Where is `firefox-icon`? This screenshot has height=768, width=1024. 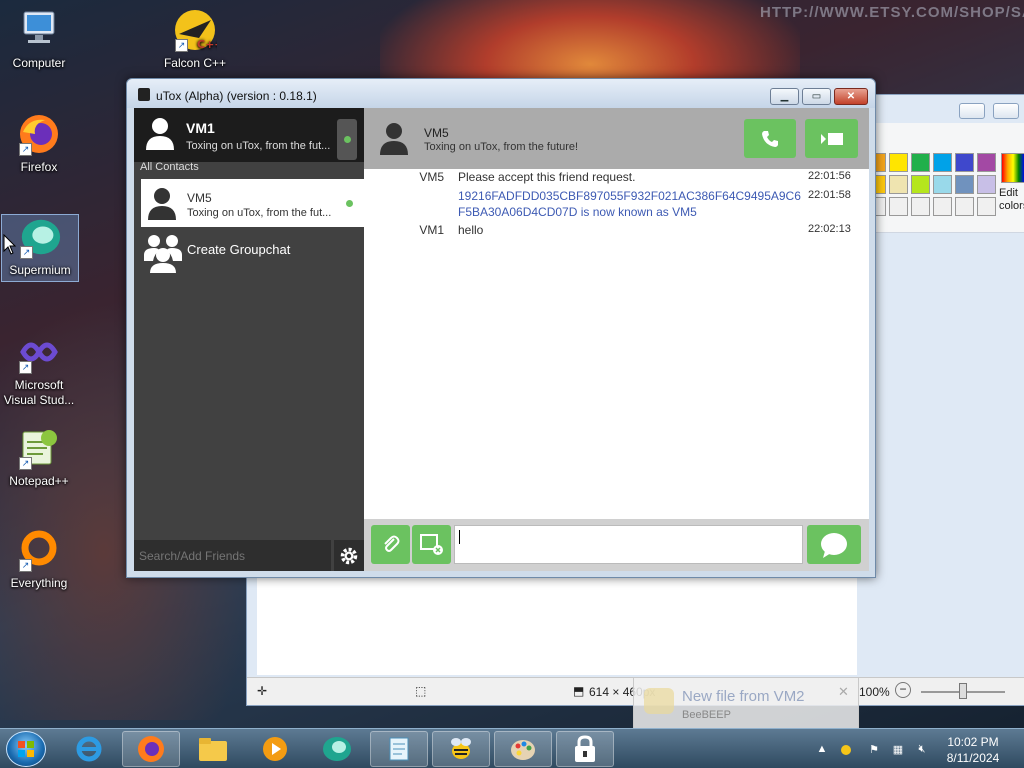
firefox-icon is located at coordinates (151, 749).